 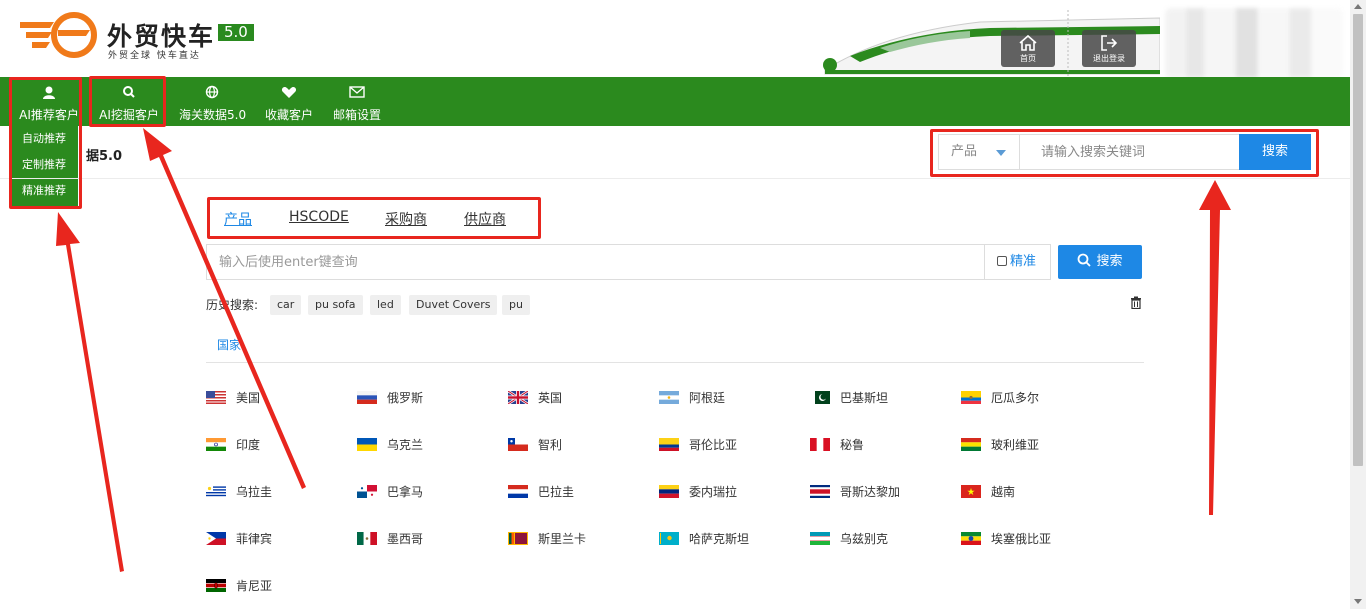 I want to click on country-item: 墨西哥, so click(x=390, y=539).